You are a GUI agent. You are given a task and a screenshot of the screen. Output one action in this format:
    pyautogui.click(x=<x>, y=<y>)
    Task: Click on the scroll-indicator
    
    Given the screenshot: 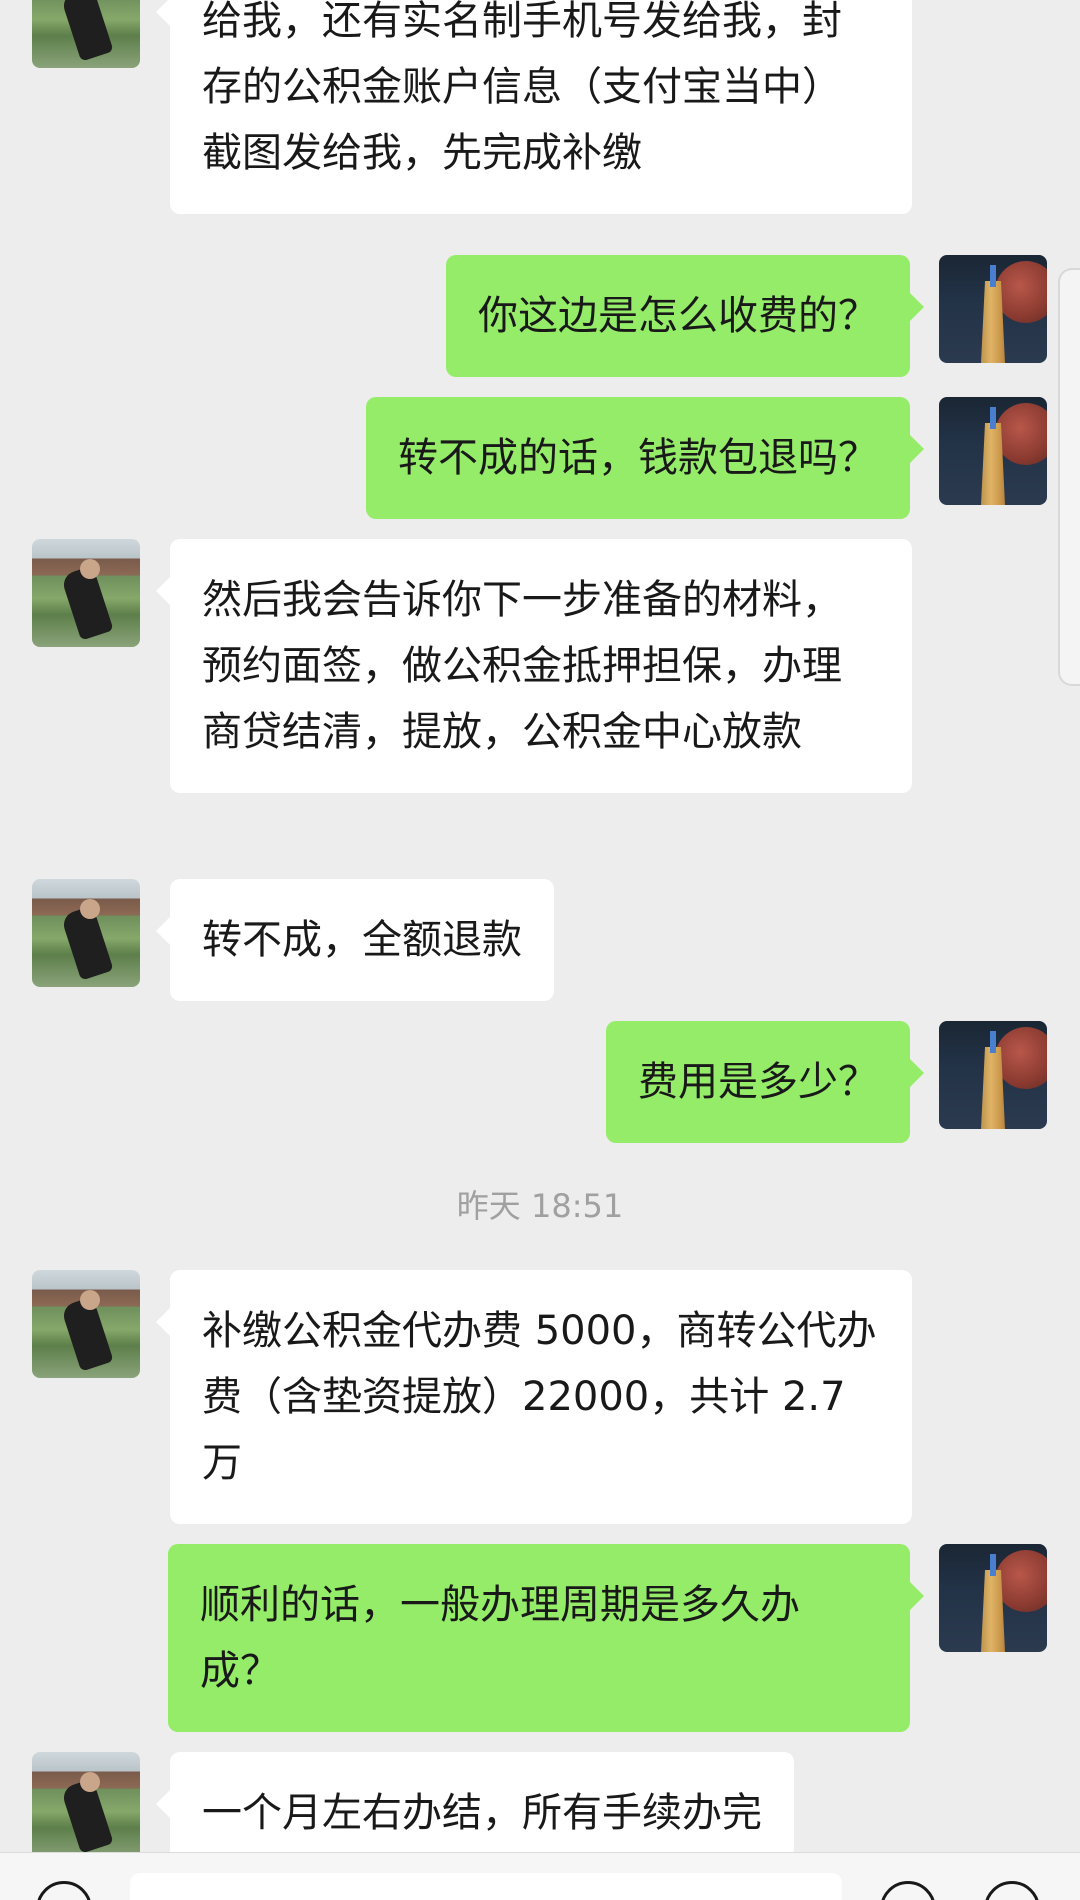 What is the action you would take?
    pyautogui.click(x=1069, y=477)
    